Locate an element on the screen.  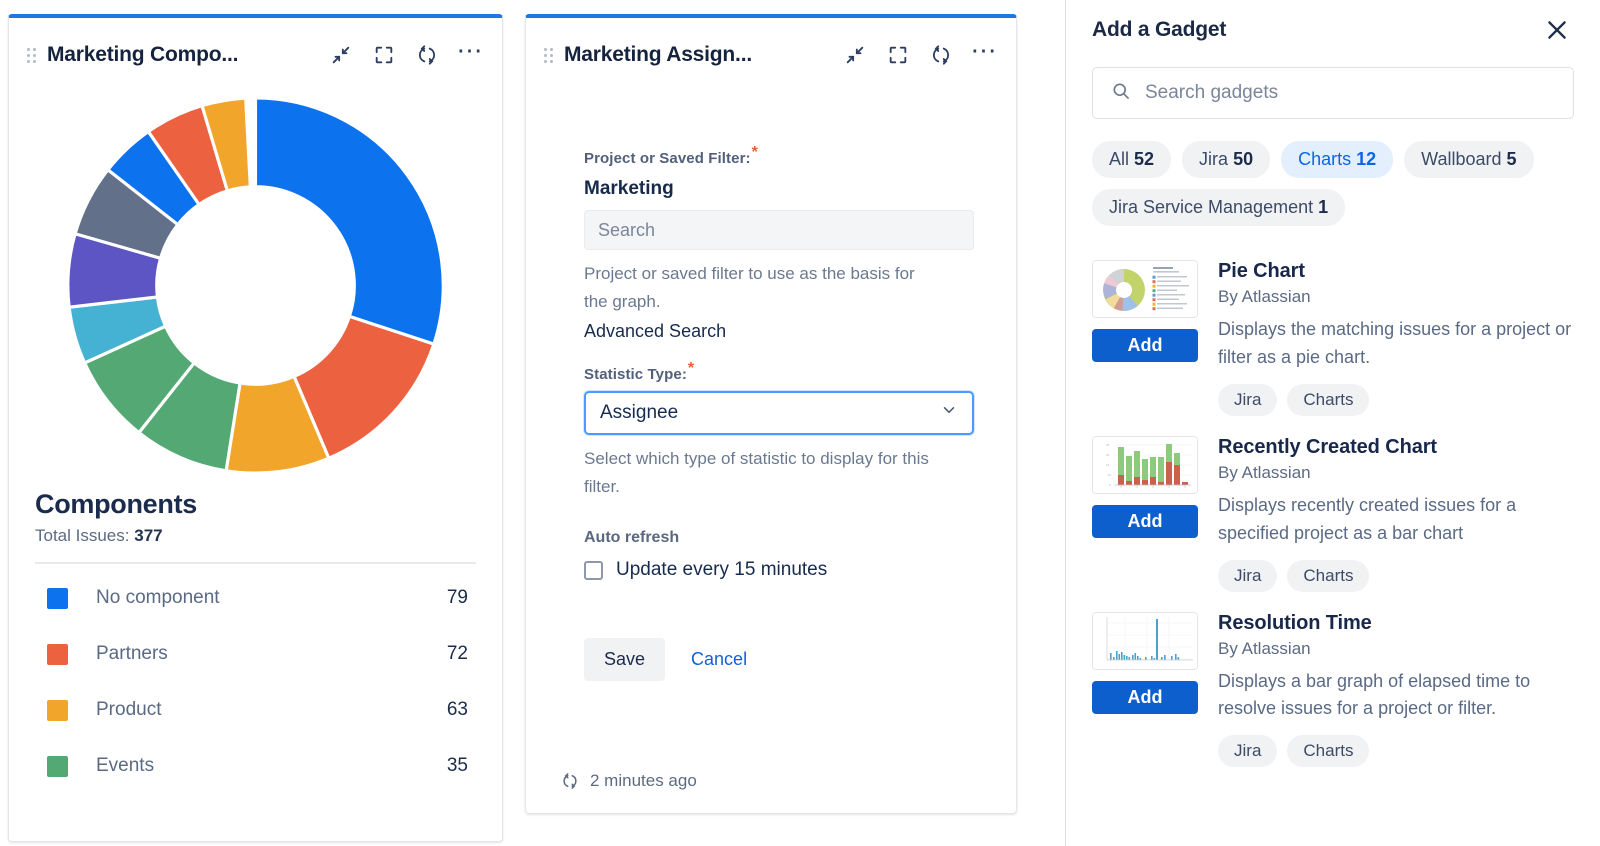
legend-label: No component is located at coordinates (158, 597).